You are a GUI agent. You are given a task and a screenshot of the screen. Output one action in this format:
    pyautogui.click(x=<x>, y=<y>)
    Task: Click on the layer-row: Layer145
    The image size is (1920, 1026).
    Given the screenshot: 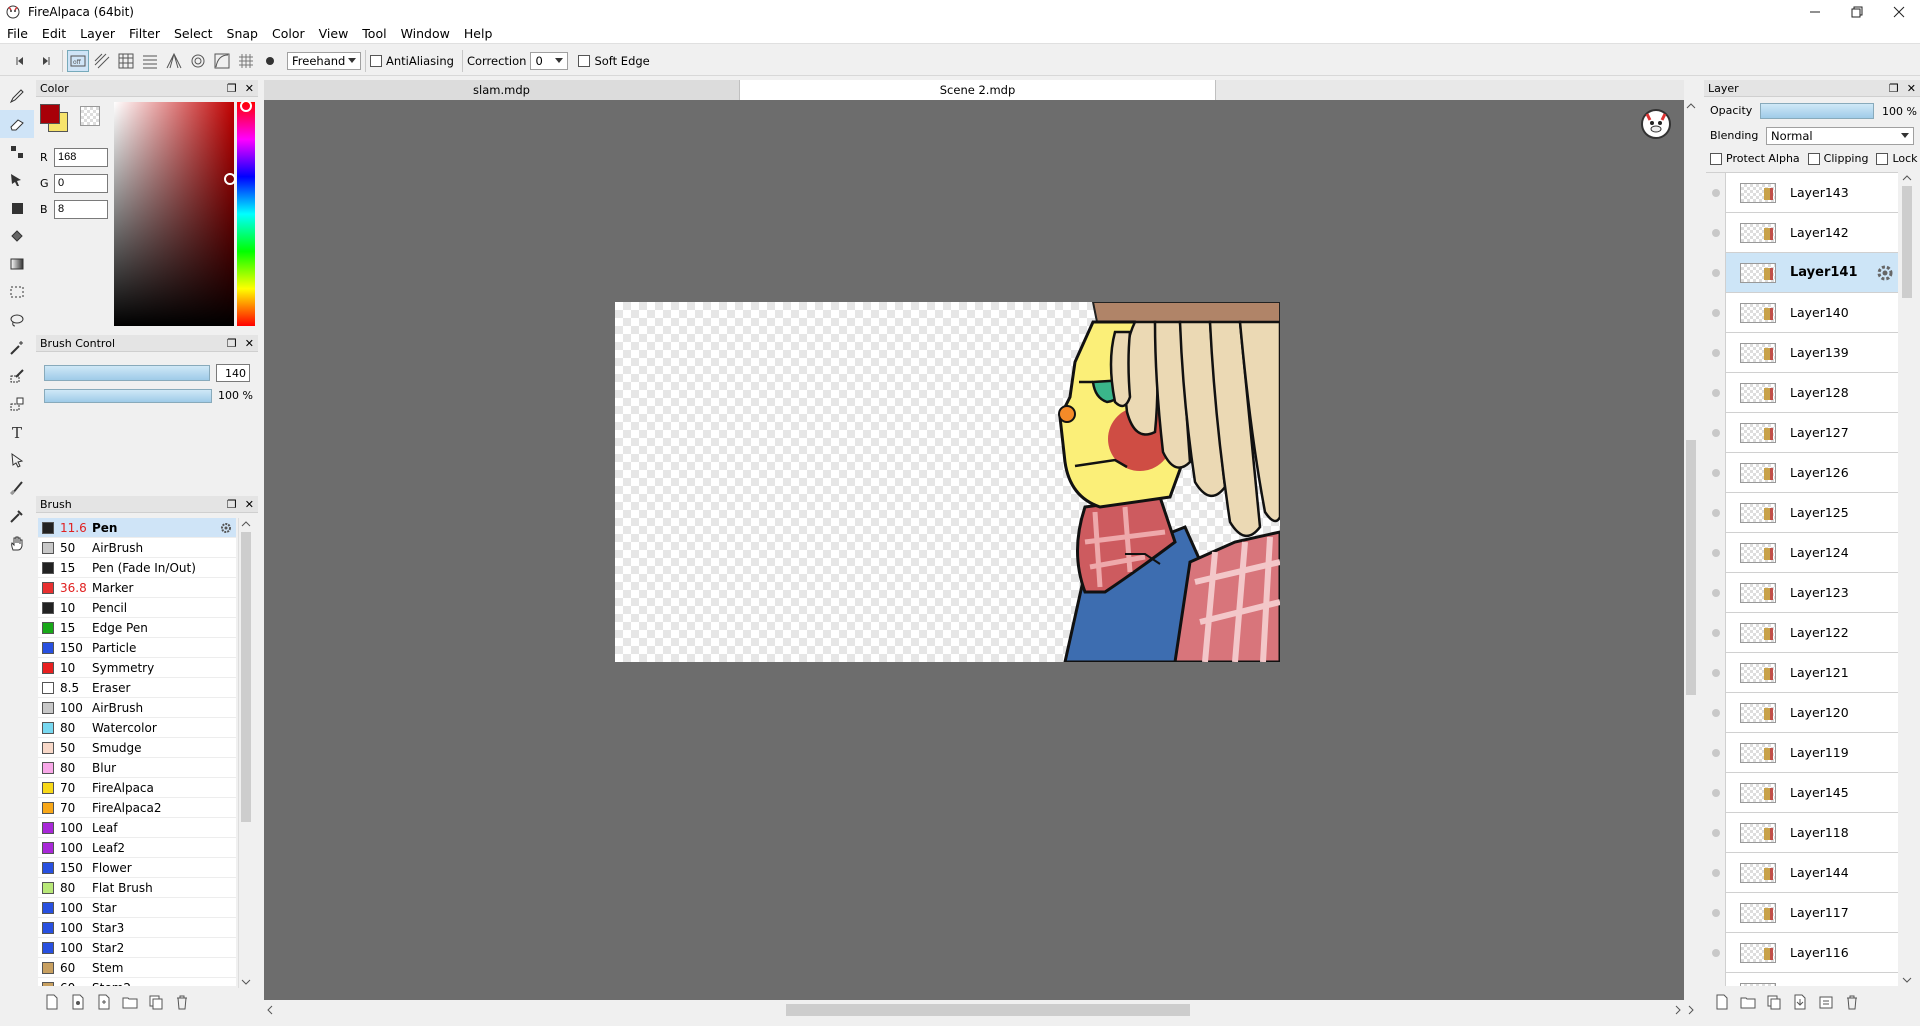 What is the action you would take?
    pyautogui.click(x=1802, y=792)
    